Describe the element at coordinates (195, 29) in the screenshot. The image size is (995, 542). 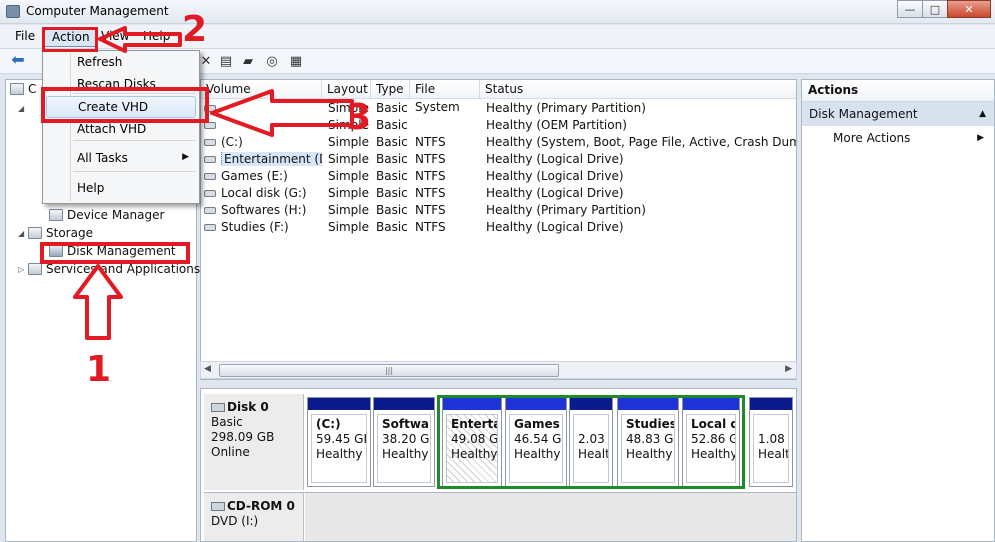
I see `annotation-number-2: 2` at that location.